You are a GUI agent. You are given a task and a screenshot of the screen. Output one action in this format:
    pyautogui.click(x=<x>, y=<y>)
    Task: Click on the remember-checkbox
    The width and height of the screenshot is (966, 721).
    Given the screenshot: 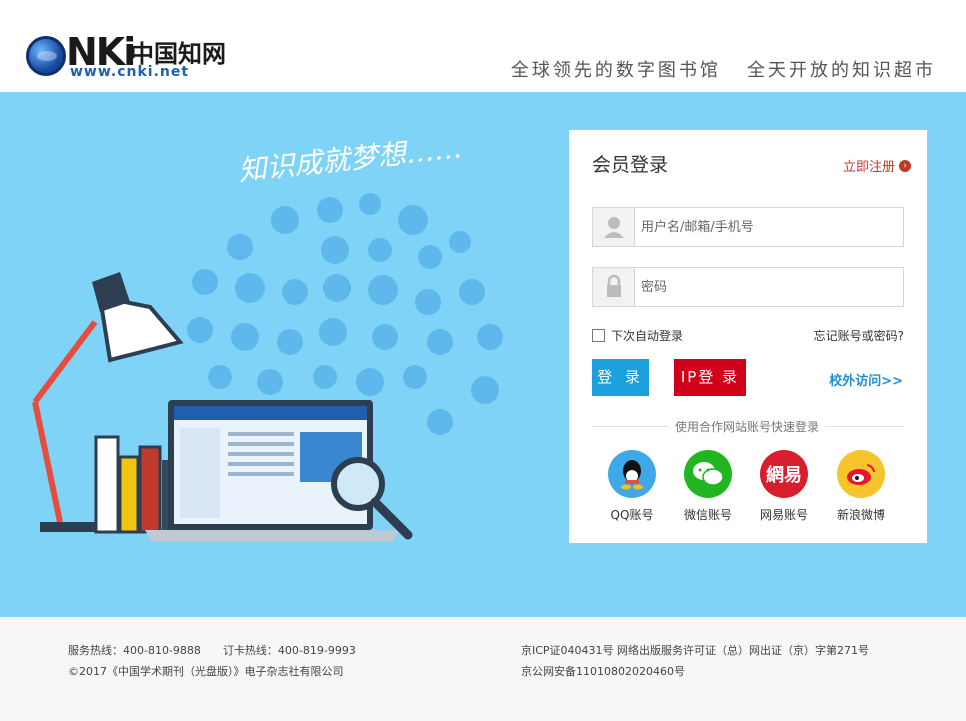 What is the action you would take?
    pyautogui.click(x=598, y=335)
    